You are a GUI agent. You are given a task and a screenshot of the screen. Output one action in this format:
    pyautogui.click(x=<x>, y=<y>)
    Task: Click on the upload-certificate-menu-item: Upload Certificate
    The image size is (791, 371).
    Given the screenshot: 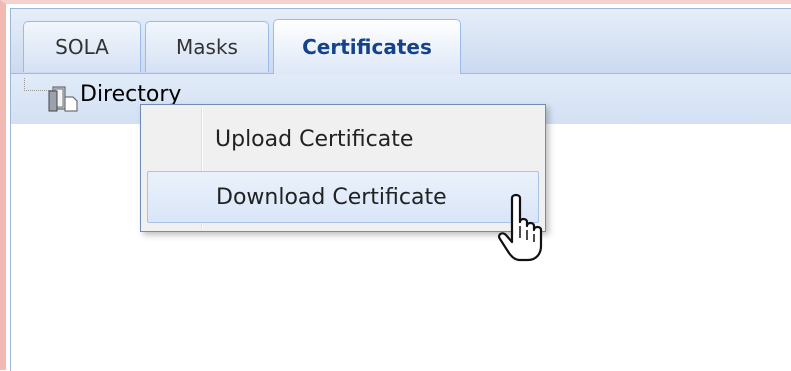 What is the action you would take?
    pyautogui.click(x=343, y=139)
    